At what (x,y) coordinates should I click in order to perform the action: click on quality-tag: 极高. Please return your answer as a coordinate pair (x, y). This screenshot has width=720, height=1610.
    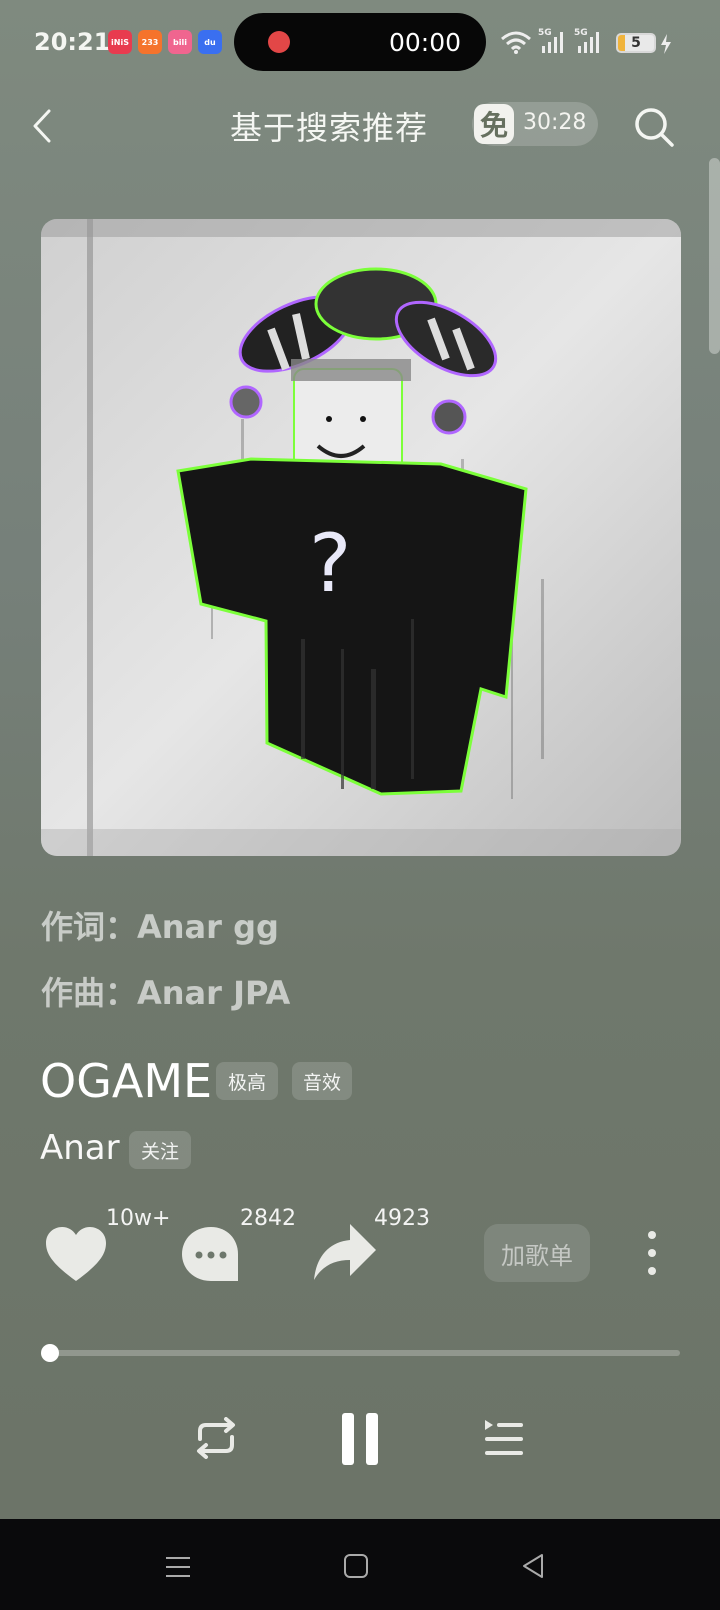
    Looking at the image, I should click on (247, 1081).